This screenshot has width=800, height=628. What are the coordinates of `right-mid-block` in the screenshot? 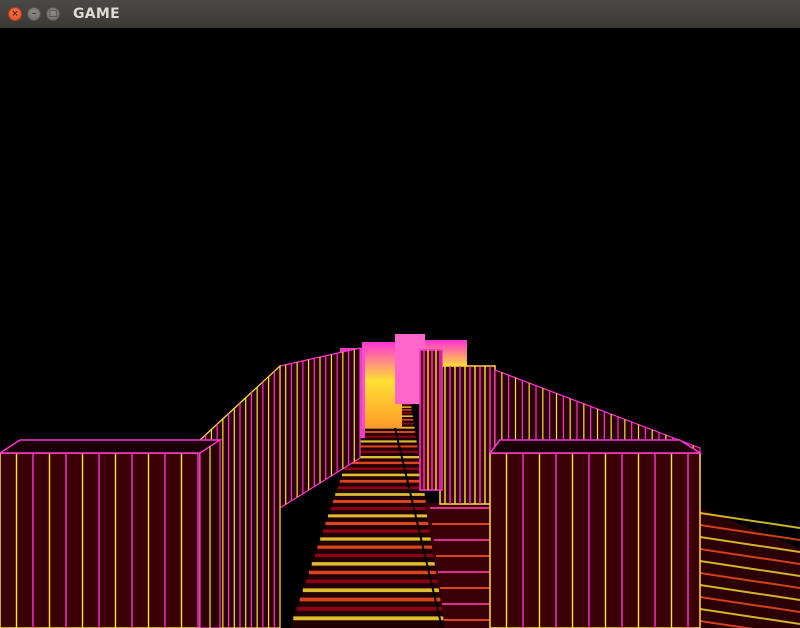 It's located at (467, 435).